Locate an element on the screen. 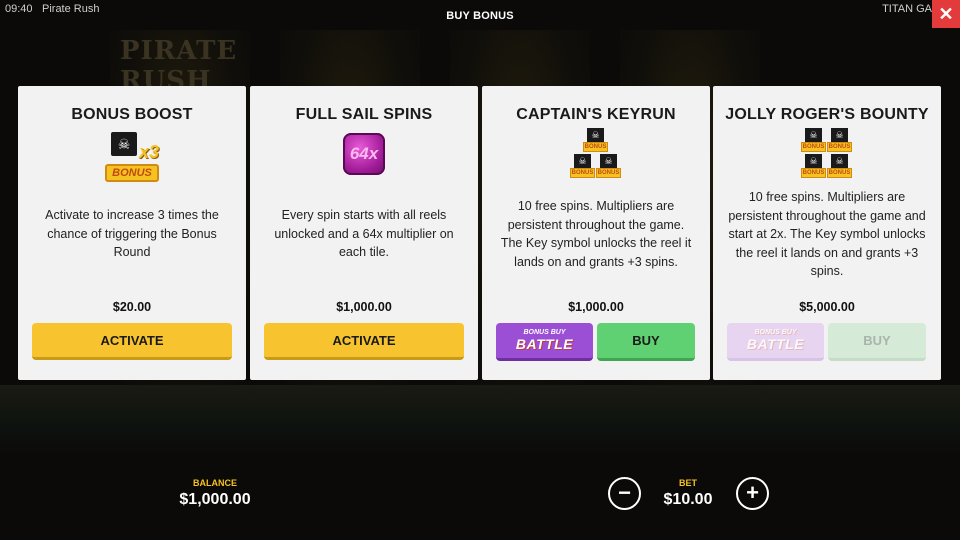  bet-value: $10.00 is located at coordinates (688, 499).